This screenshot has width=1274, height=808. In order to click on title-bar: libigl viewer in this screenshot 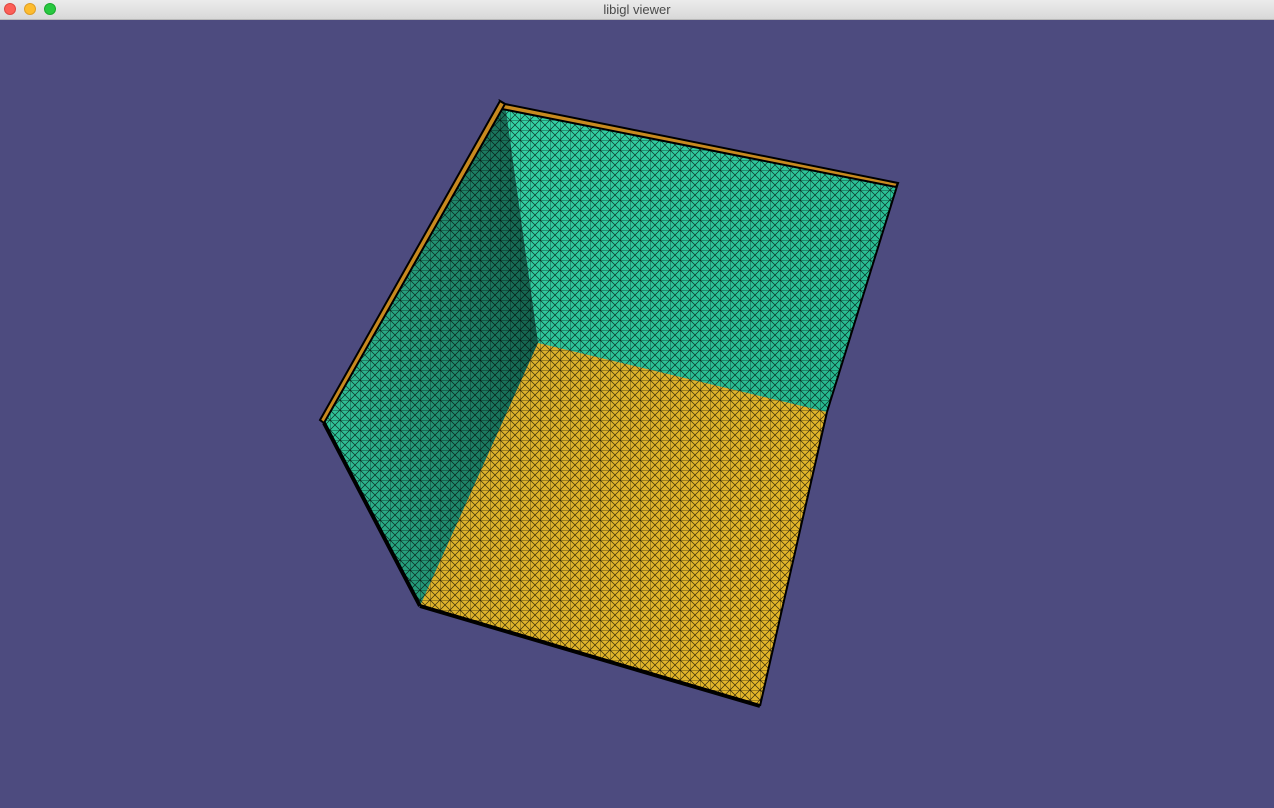, I will do `click(637, 10)`.